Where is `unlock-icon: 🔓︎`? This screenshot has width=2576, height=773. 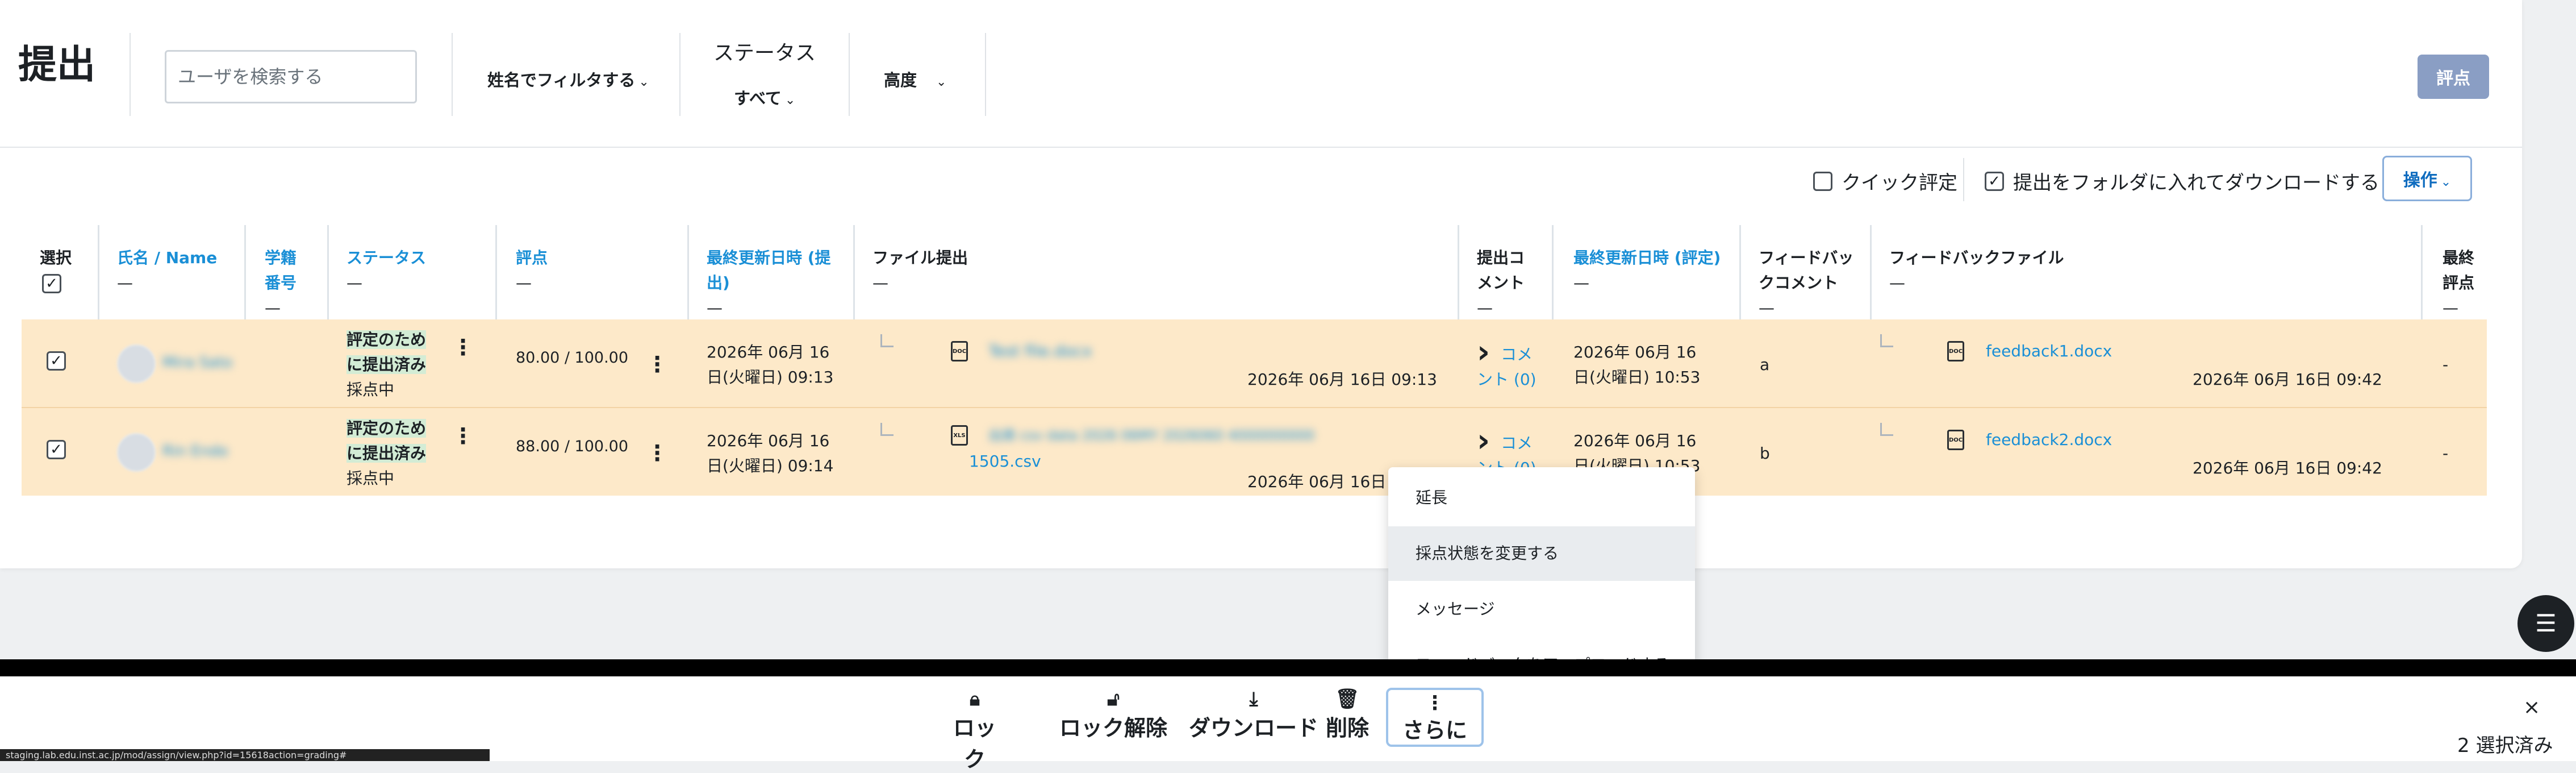
unlock-icon: 🔓︎ is located at coordinates (1113, 699).